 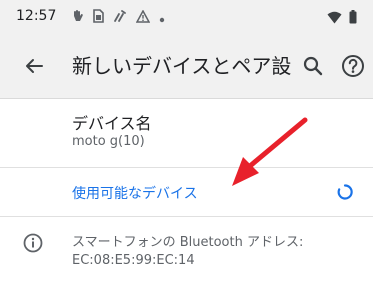 What do you see at coordinates (78, 17) in the screenshot?
I see `hand-icon` at bounding box center [78, 17].